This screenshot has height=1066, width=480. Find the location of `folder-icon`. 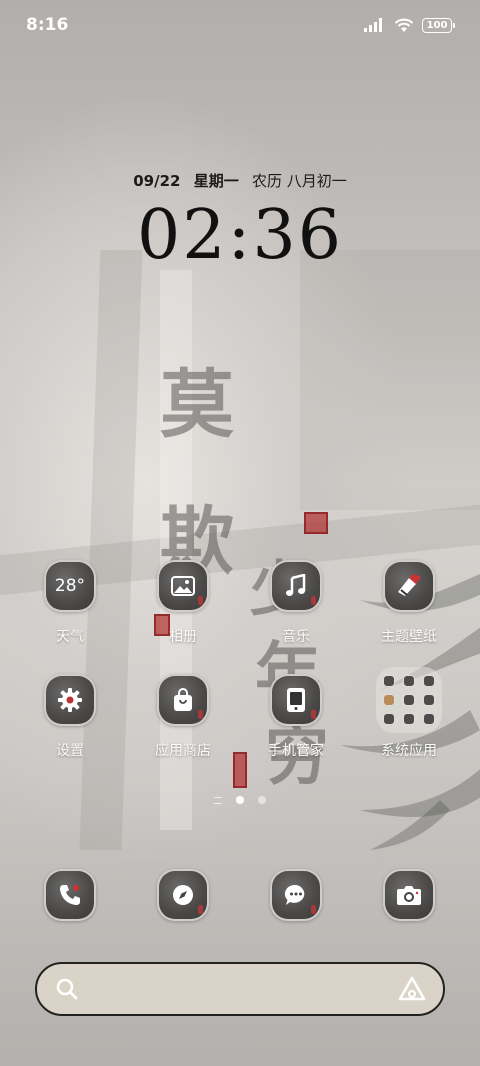

folder-icon is located at coordinates (409, 700).